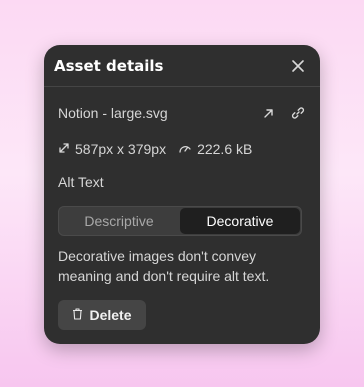 This screenshot has width=364, height=387. What do you see at coordinates (121, 149) in the screenshot?
I see `dimensions-text: 587px x 379px` at bounding box center [121, 149].